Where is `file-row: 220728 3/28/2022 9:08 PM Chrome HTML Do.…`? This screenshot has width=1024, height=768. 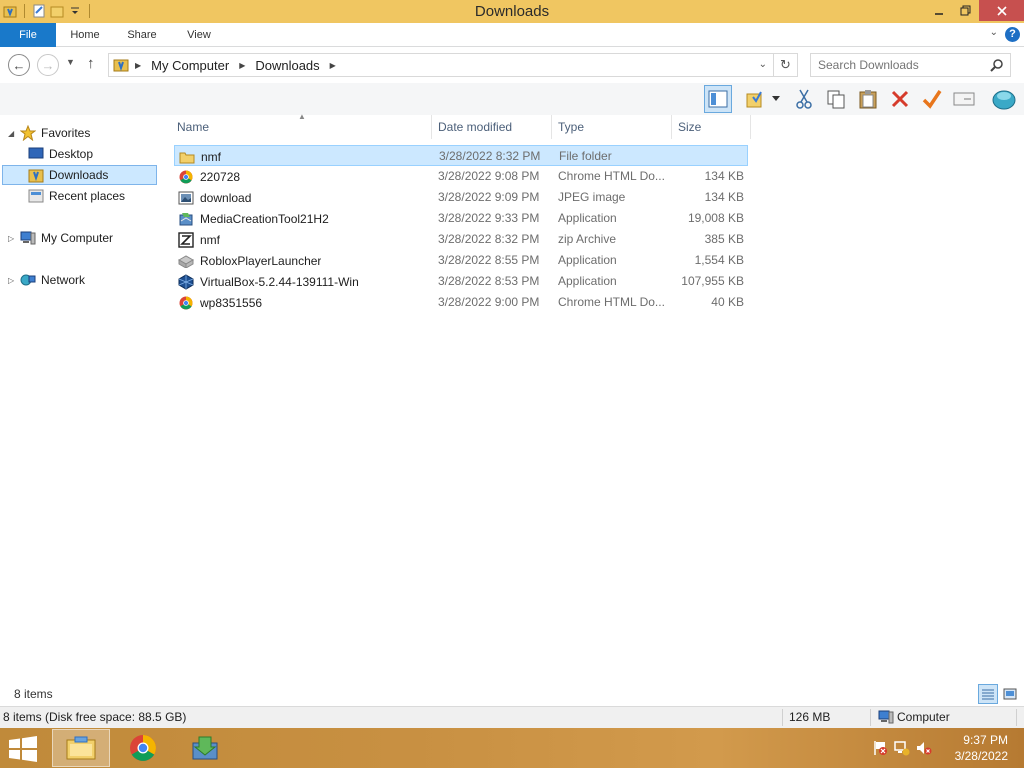 file-row: 220728 3/28/2022 9:08 PM Chrome HTML Do.… is located at coordinates (461, 176).